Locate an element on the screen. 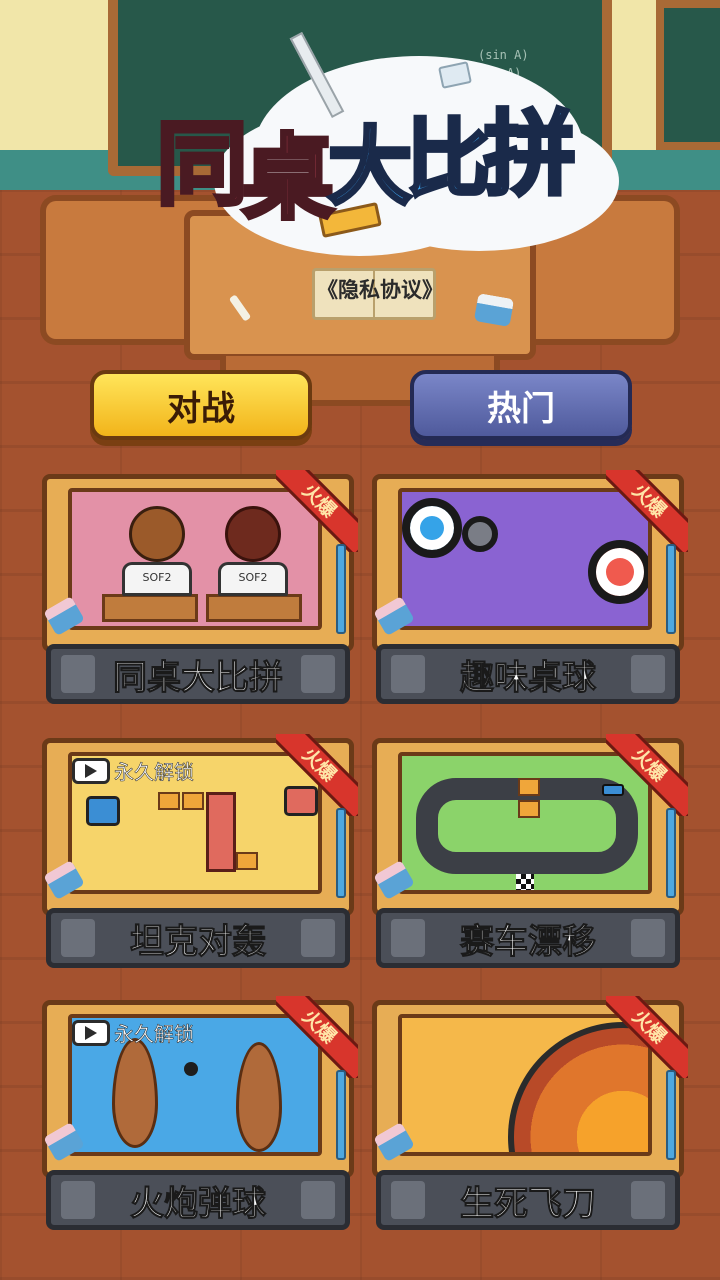 This screenshot has height=1280, width=720. game-title: 火炮弹球 is located at coordinates (198, 1203).